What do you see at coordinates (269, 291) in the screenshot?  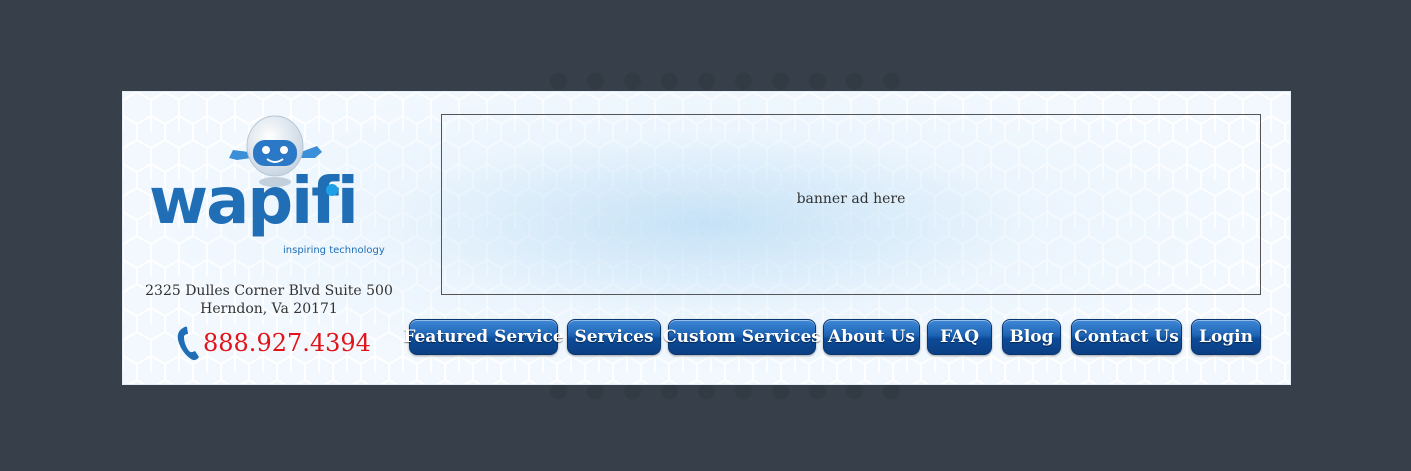 I see `address-line-1: 2325 Dulles Corner Blvd Suite 500` at bounding box center [269, 291].